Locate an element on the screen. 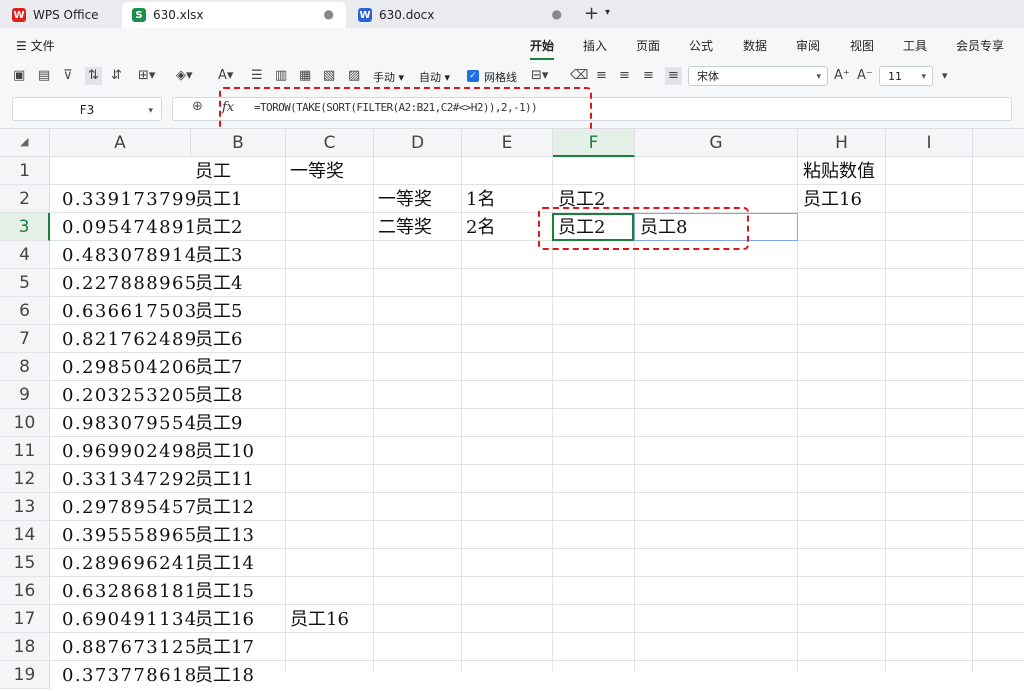  tab-630-xlsx: S 630.xlsx ● is located at coordinates (234, 15).